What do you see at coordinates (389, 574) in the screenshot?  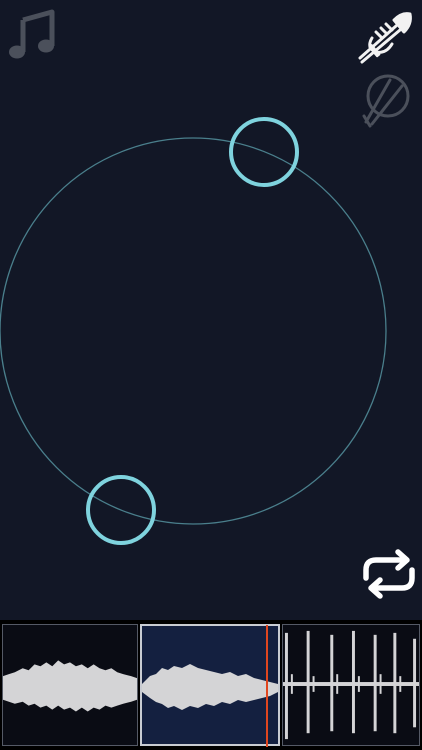 I see `loop-icon` at bounding box center [389, 574].